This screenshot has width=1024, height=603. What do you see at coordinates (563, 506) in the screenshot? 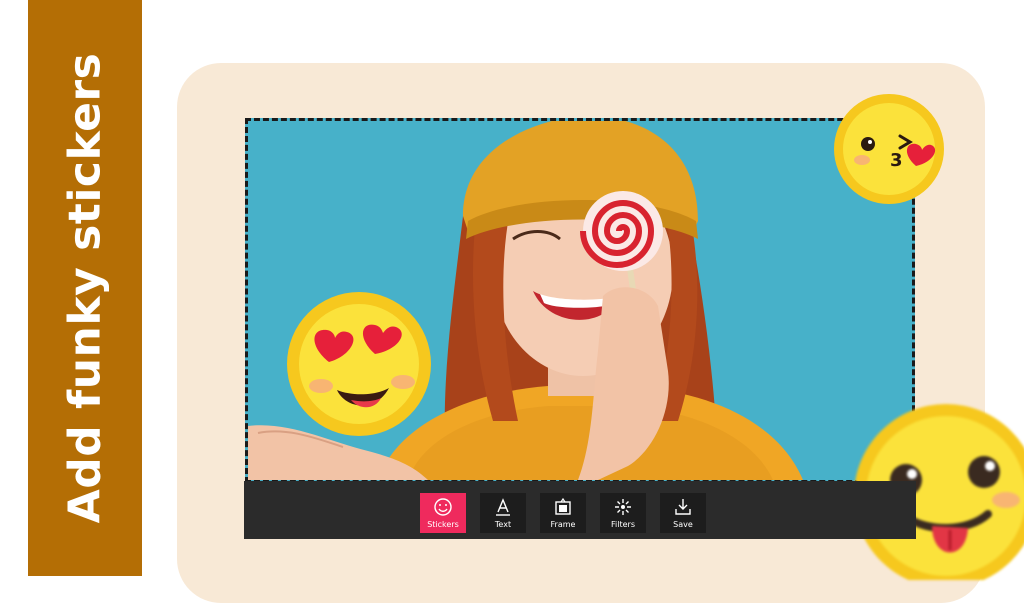
I see `frame-icon` at bounding box center [563, 506].